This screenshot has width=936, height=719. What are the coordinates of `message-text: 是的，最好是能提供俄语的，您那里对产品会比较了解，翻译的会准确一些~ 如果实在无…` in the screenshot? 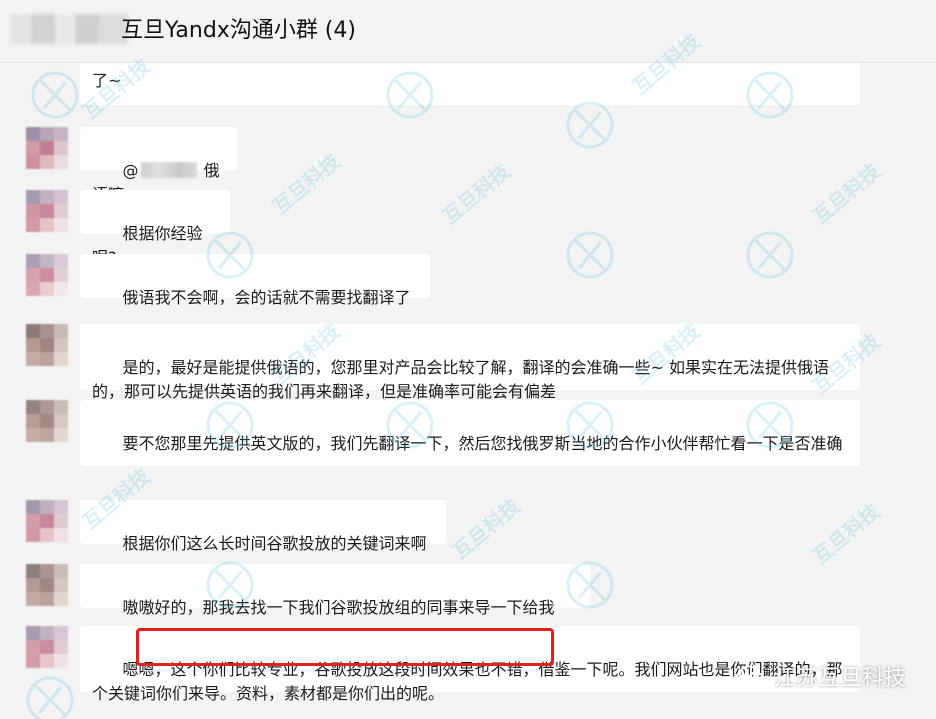 It's located at (461, 379).